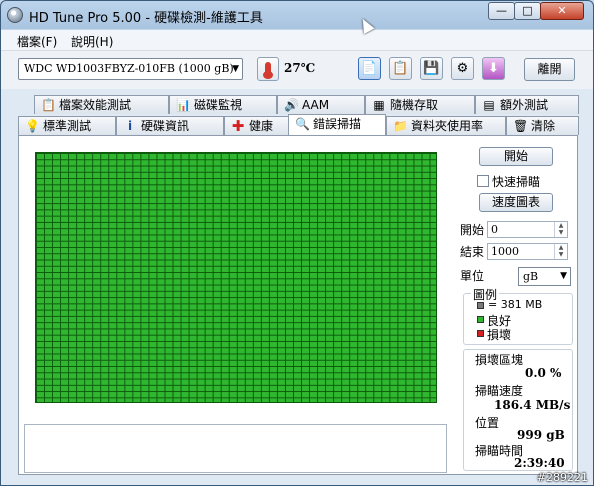 The height and width of the screenshot is (486, 594). I want to click on tab-file-benchmark: 📋 檔案效能測試, so click(101, 104).